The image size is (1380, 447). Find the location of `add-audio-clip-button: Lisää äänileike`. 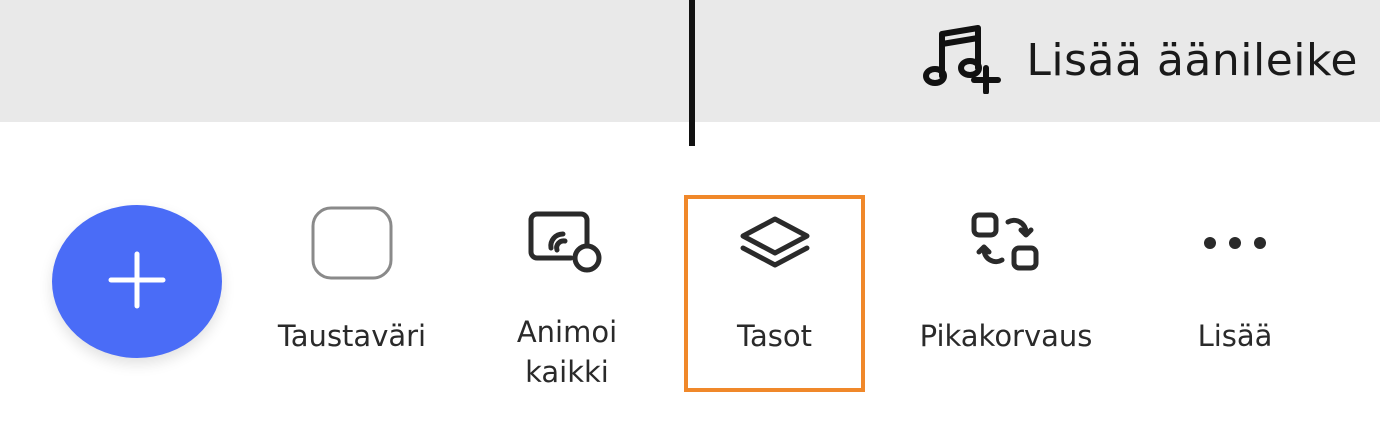

add-audio-clip-button: Lisää äänileike is located at coordinates (1140, 60).